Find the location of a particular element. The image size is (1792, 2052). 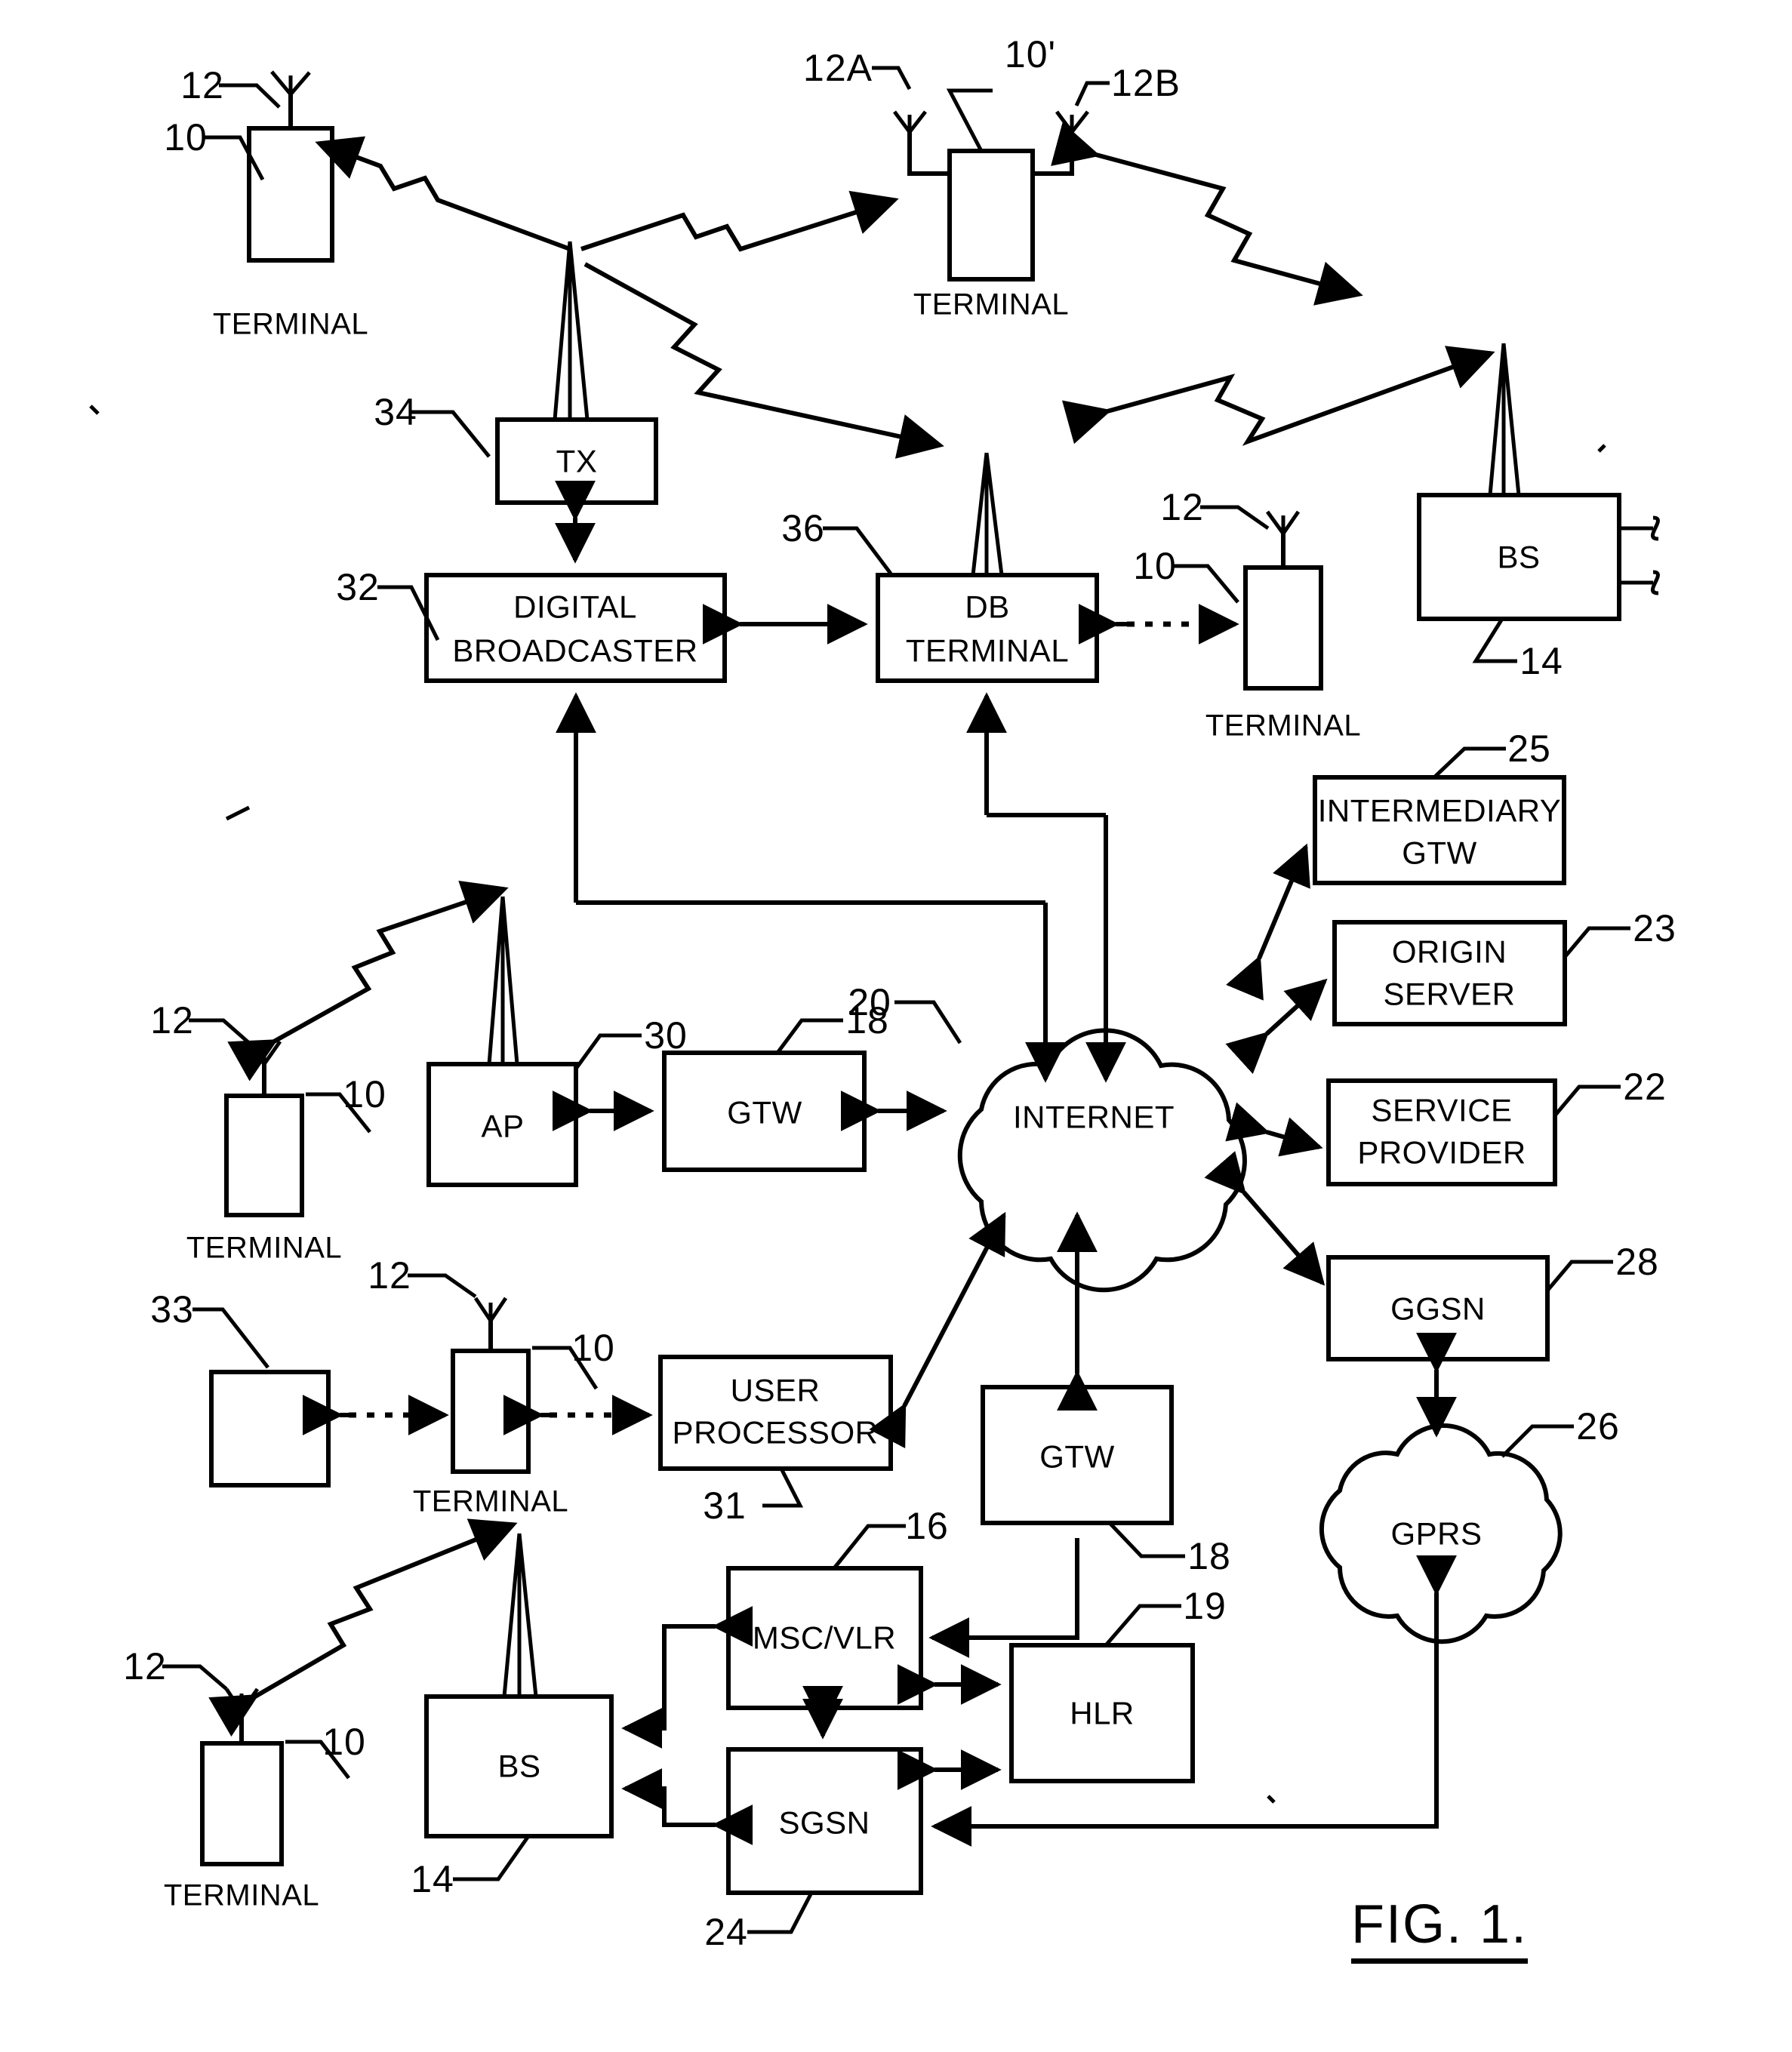

ggsn-label: GGSN is located at coordinates (1438, 1309).